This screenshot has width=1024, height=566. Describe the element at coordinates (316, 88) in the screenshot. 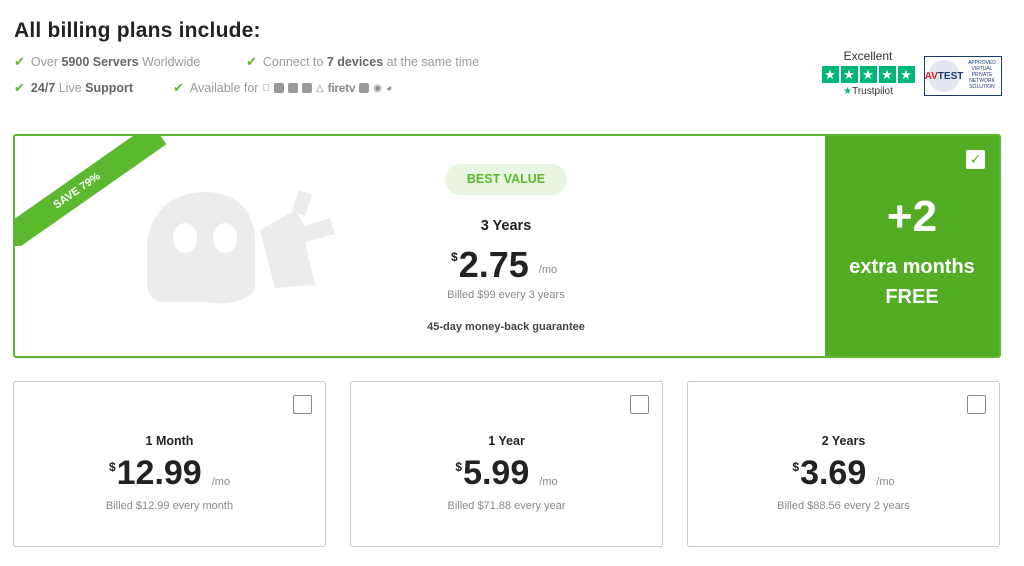

I see `linux-icon: △` at that location.